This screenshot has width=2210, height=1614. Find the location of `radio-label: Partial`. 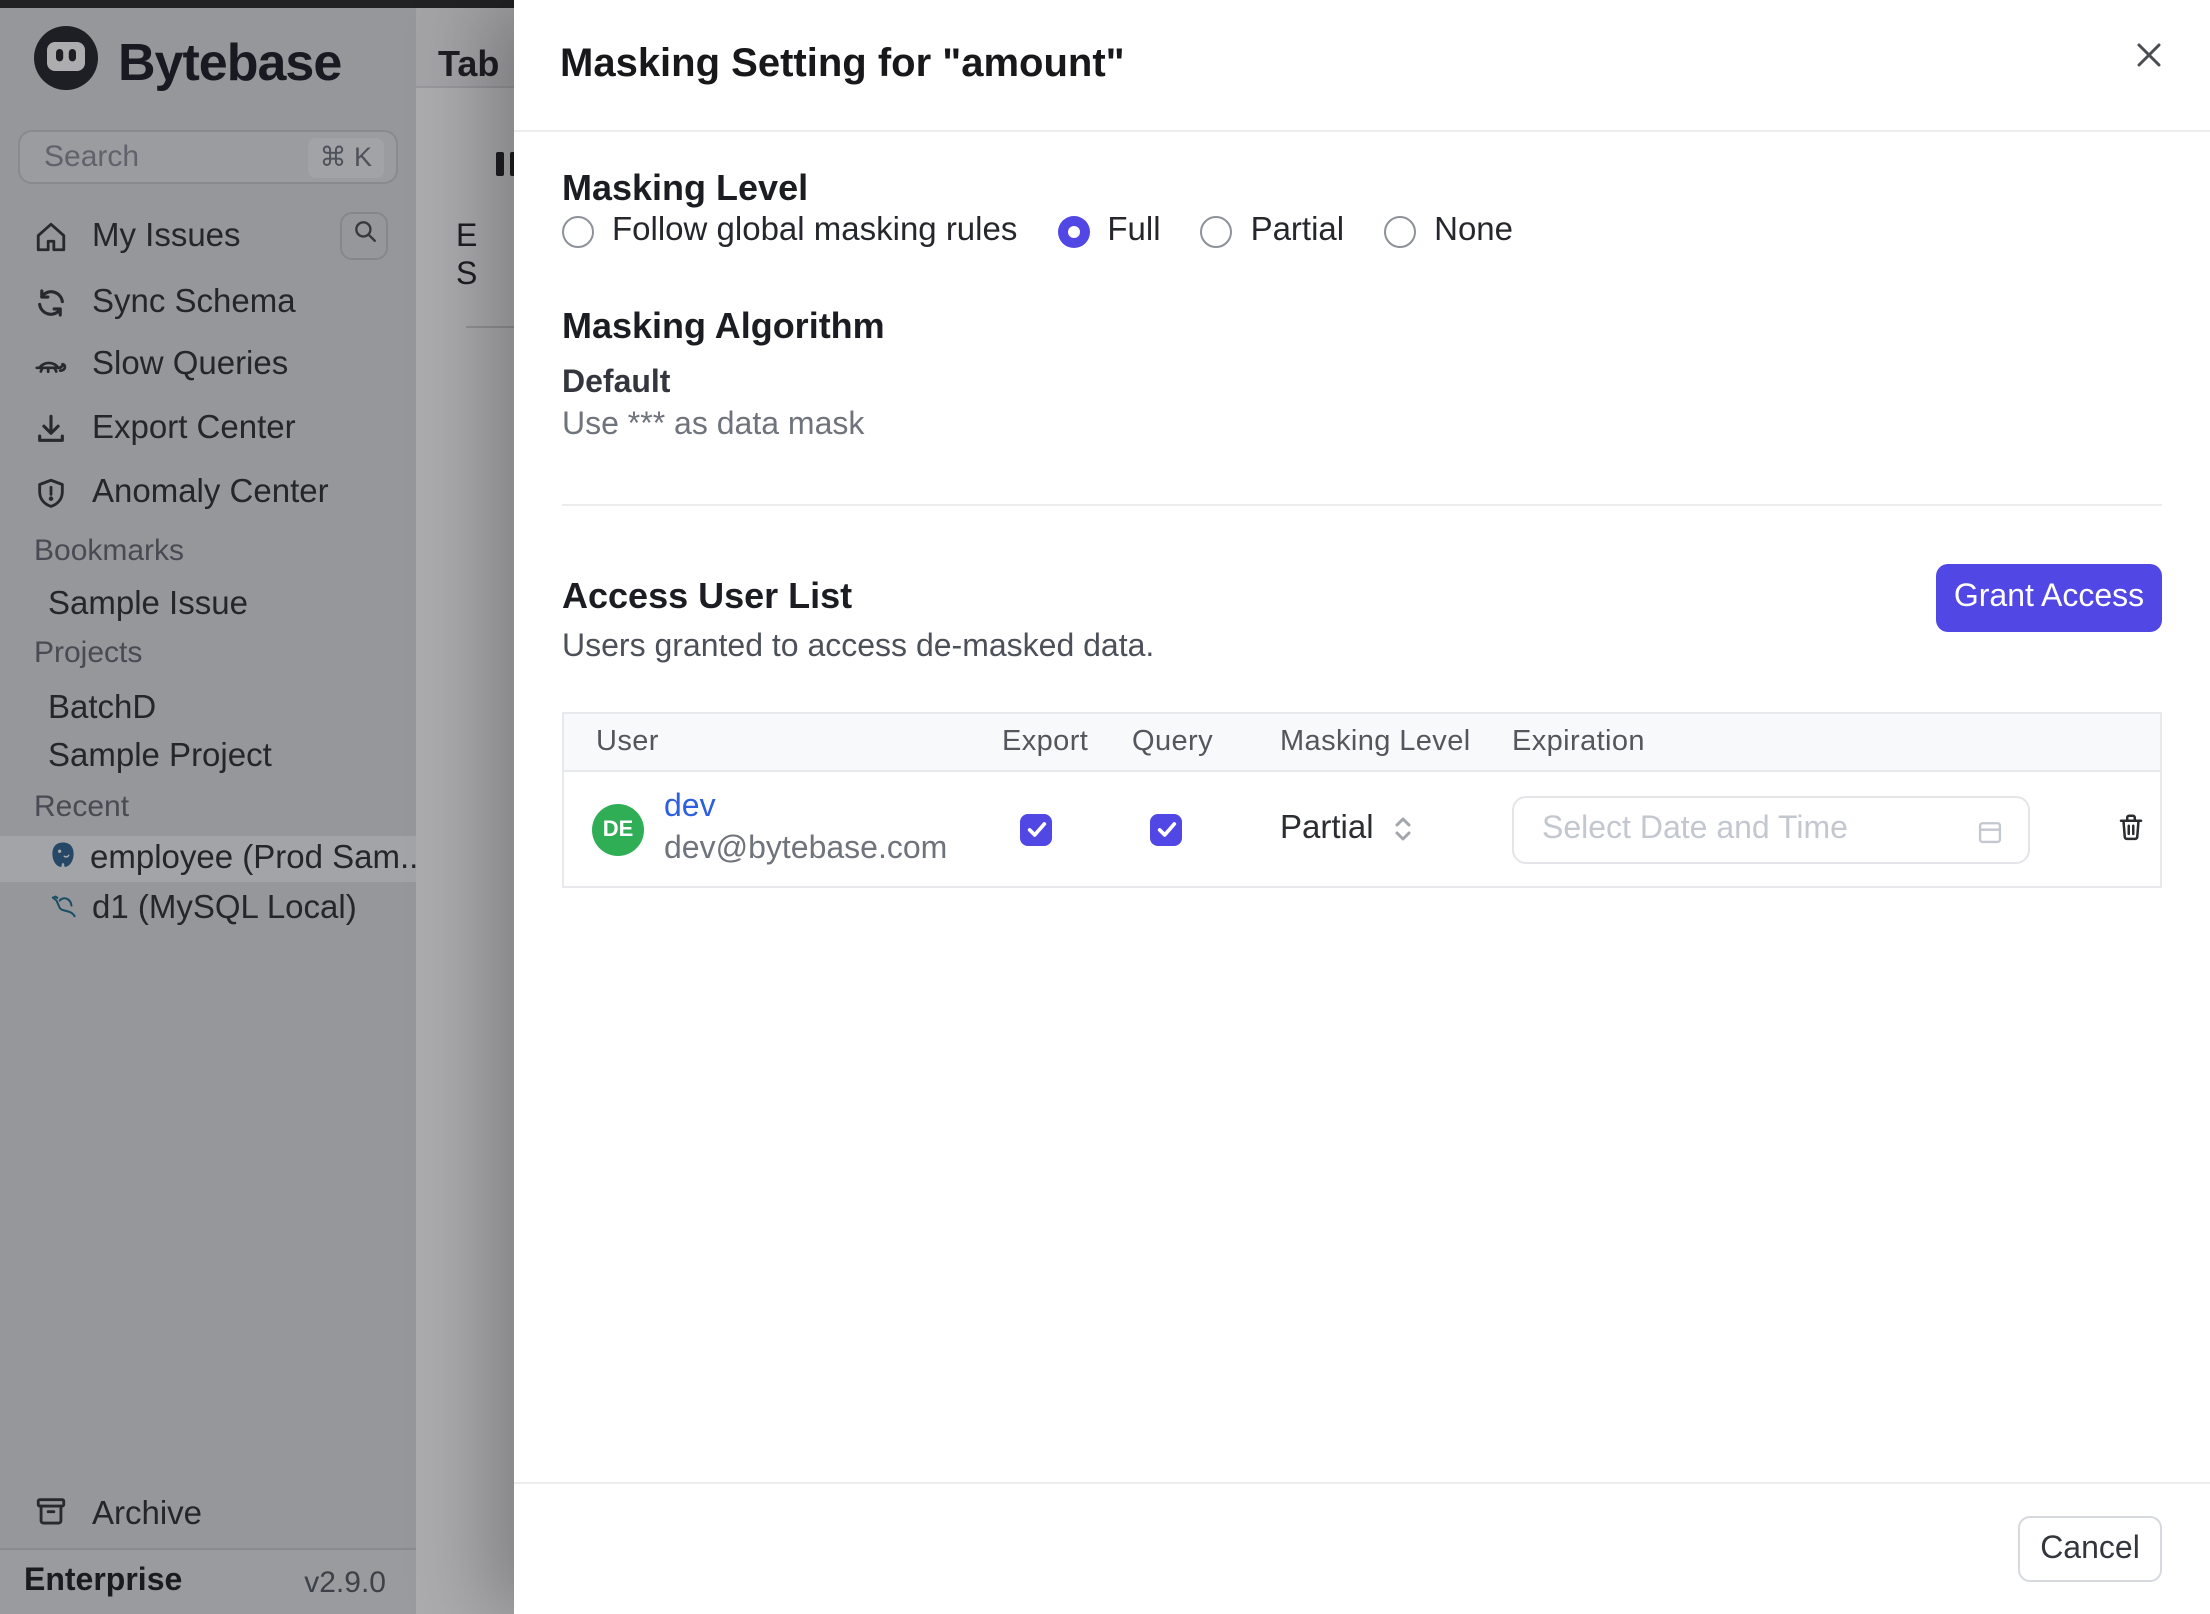

radio-label: Partial is located at coordinates (1297, 230).